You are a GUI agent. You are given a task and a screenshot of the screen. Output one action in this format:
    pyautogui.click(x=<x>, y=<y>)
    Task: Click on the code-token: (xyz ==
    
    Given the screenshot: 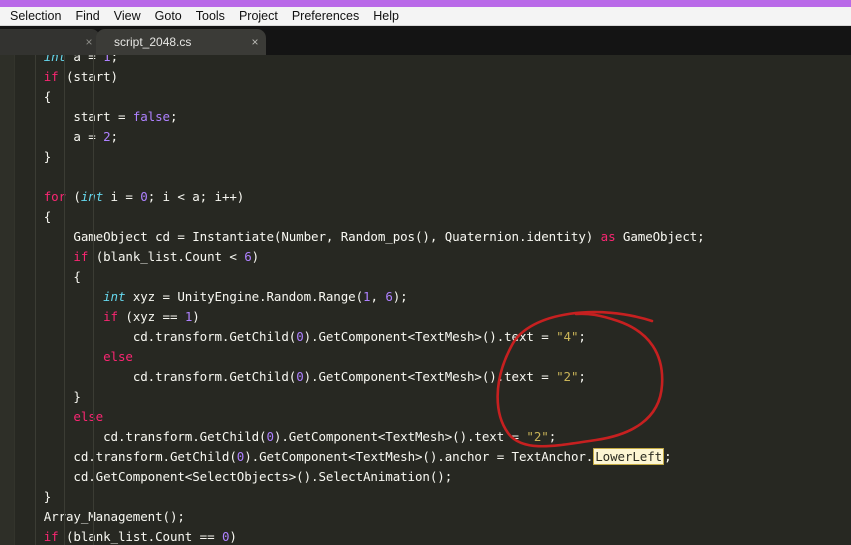 What is the action you would take?
    pyautogui.click(x=151, y=316)
    